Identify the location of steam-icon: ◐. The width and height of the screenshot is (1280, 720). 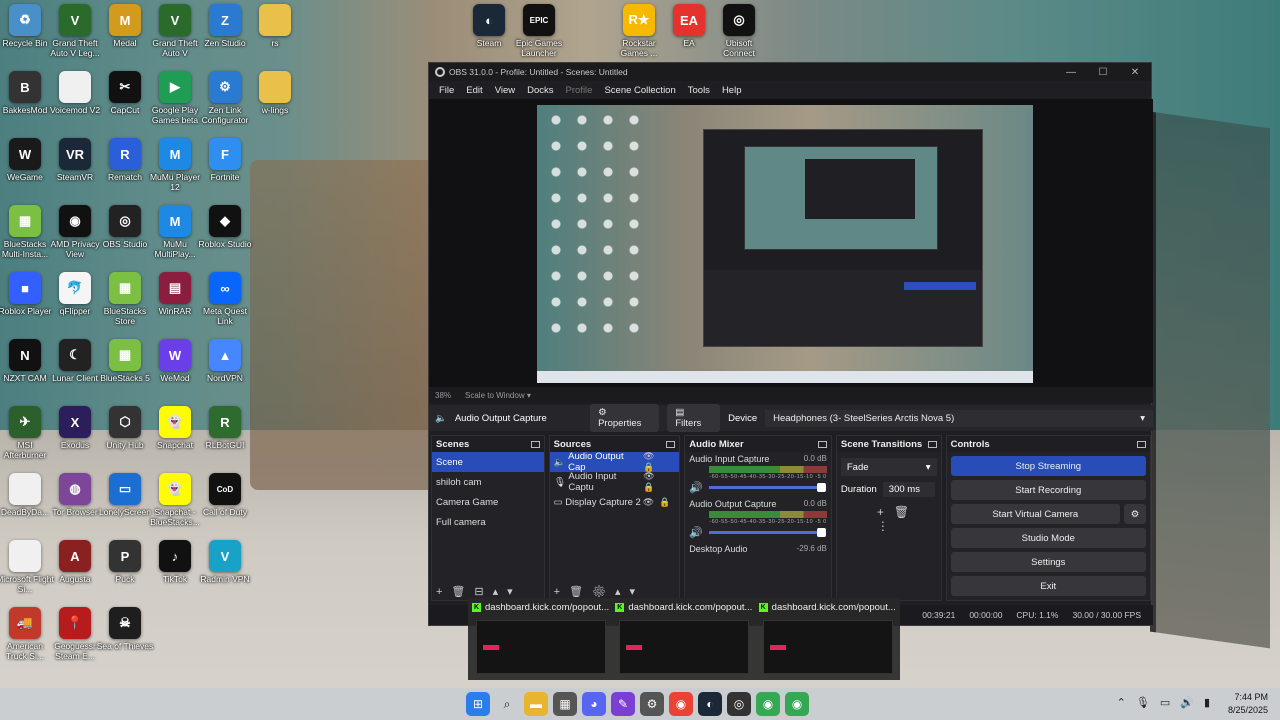
(710, 704).